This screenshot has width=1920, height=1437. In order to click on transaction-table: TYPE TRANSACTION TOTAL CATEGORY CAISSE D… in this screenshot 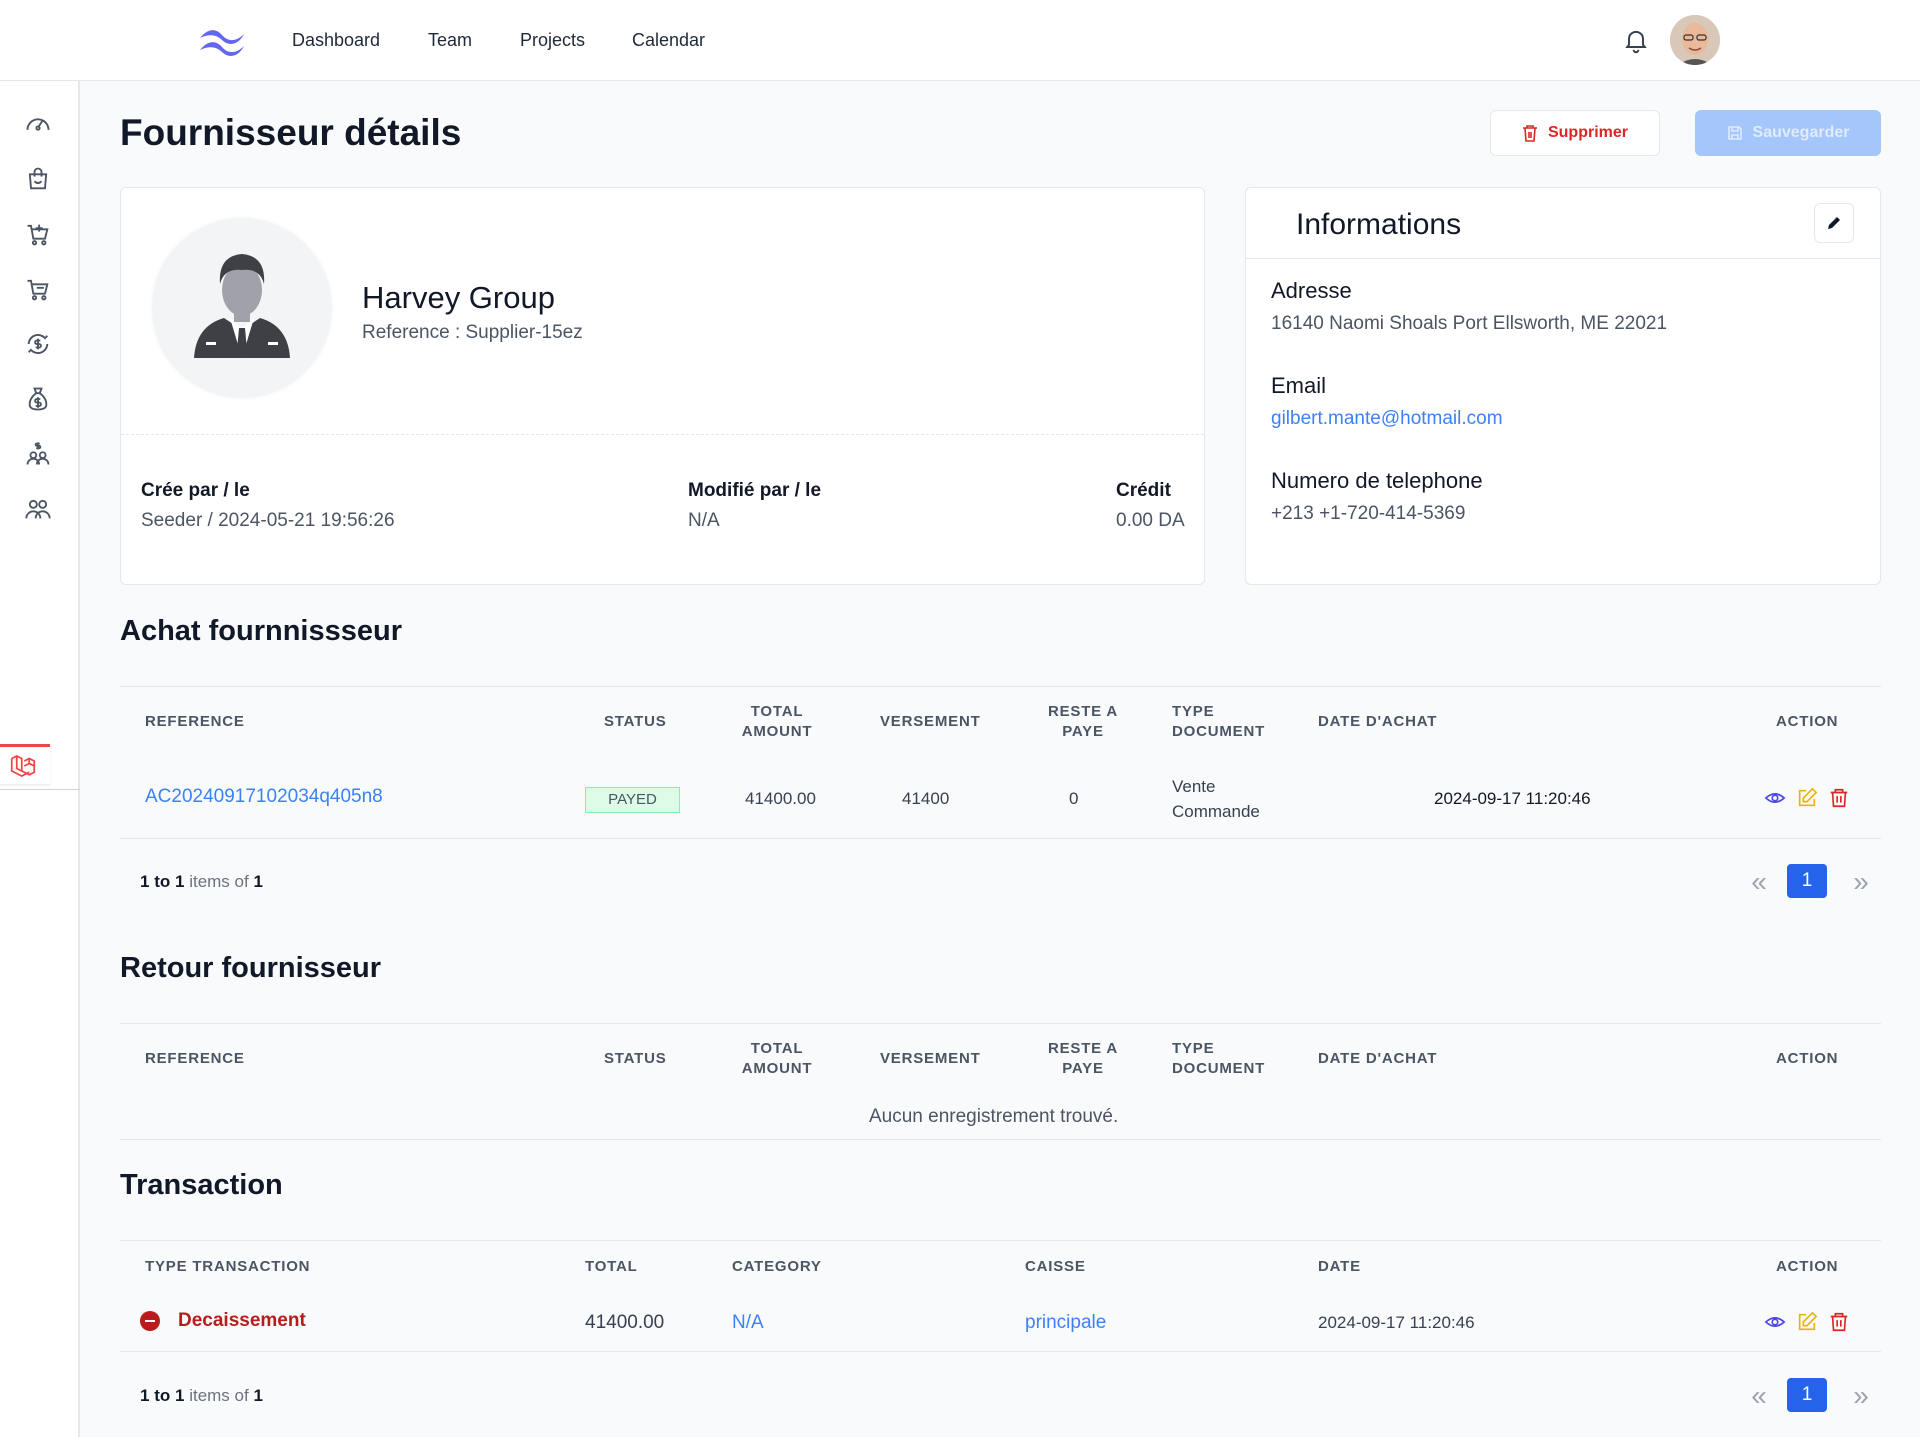, I will do `click(1000, 1330)`.